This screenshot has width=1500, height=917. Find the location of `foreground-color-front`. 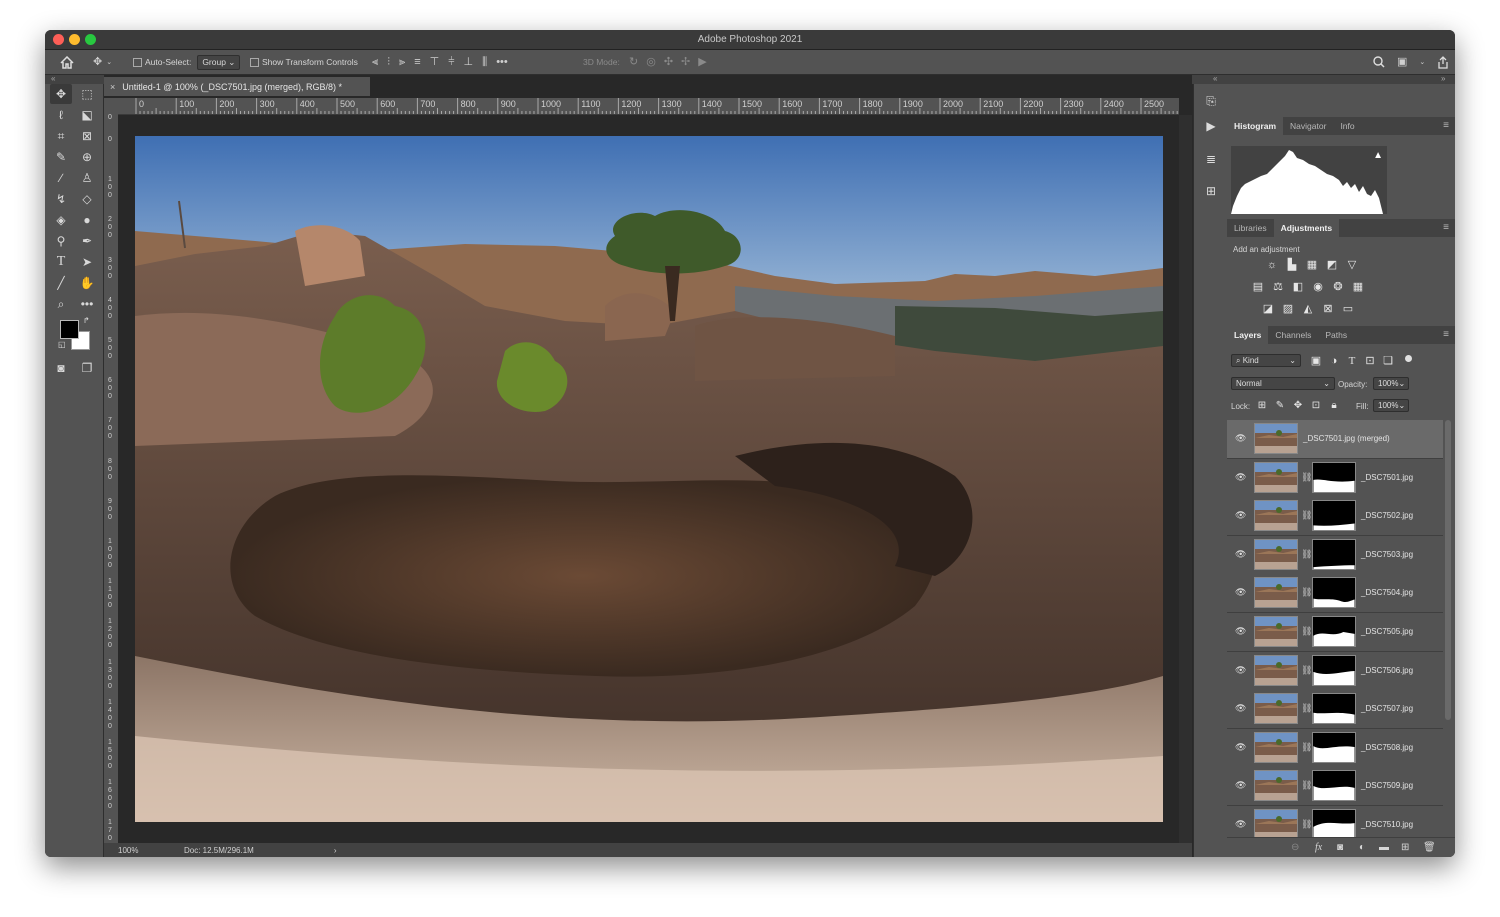

foreground-color-front is located at coordinates (69, 329).